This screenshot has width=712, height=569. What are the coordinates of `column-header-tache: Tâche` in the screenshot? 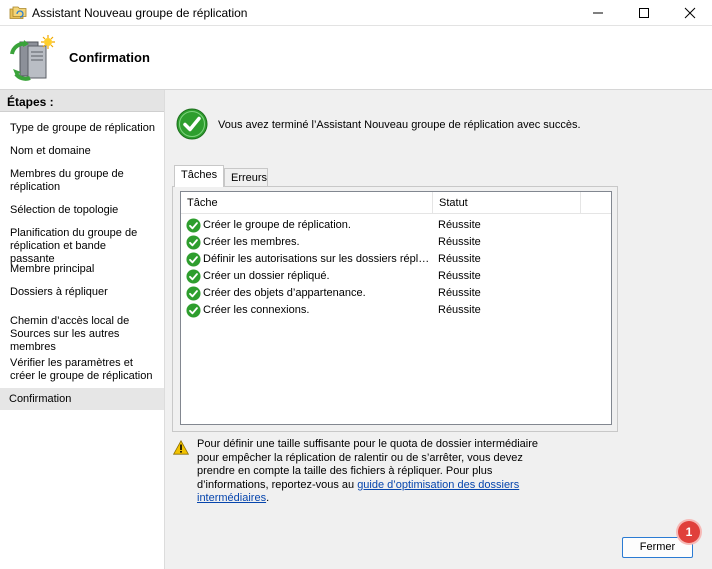 It's located at (307, 203).